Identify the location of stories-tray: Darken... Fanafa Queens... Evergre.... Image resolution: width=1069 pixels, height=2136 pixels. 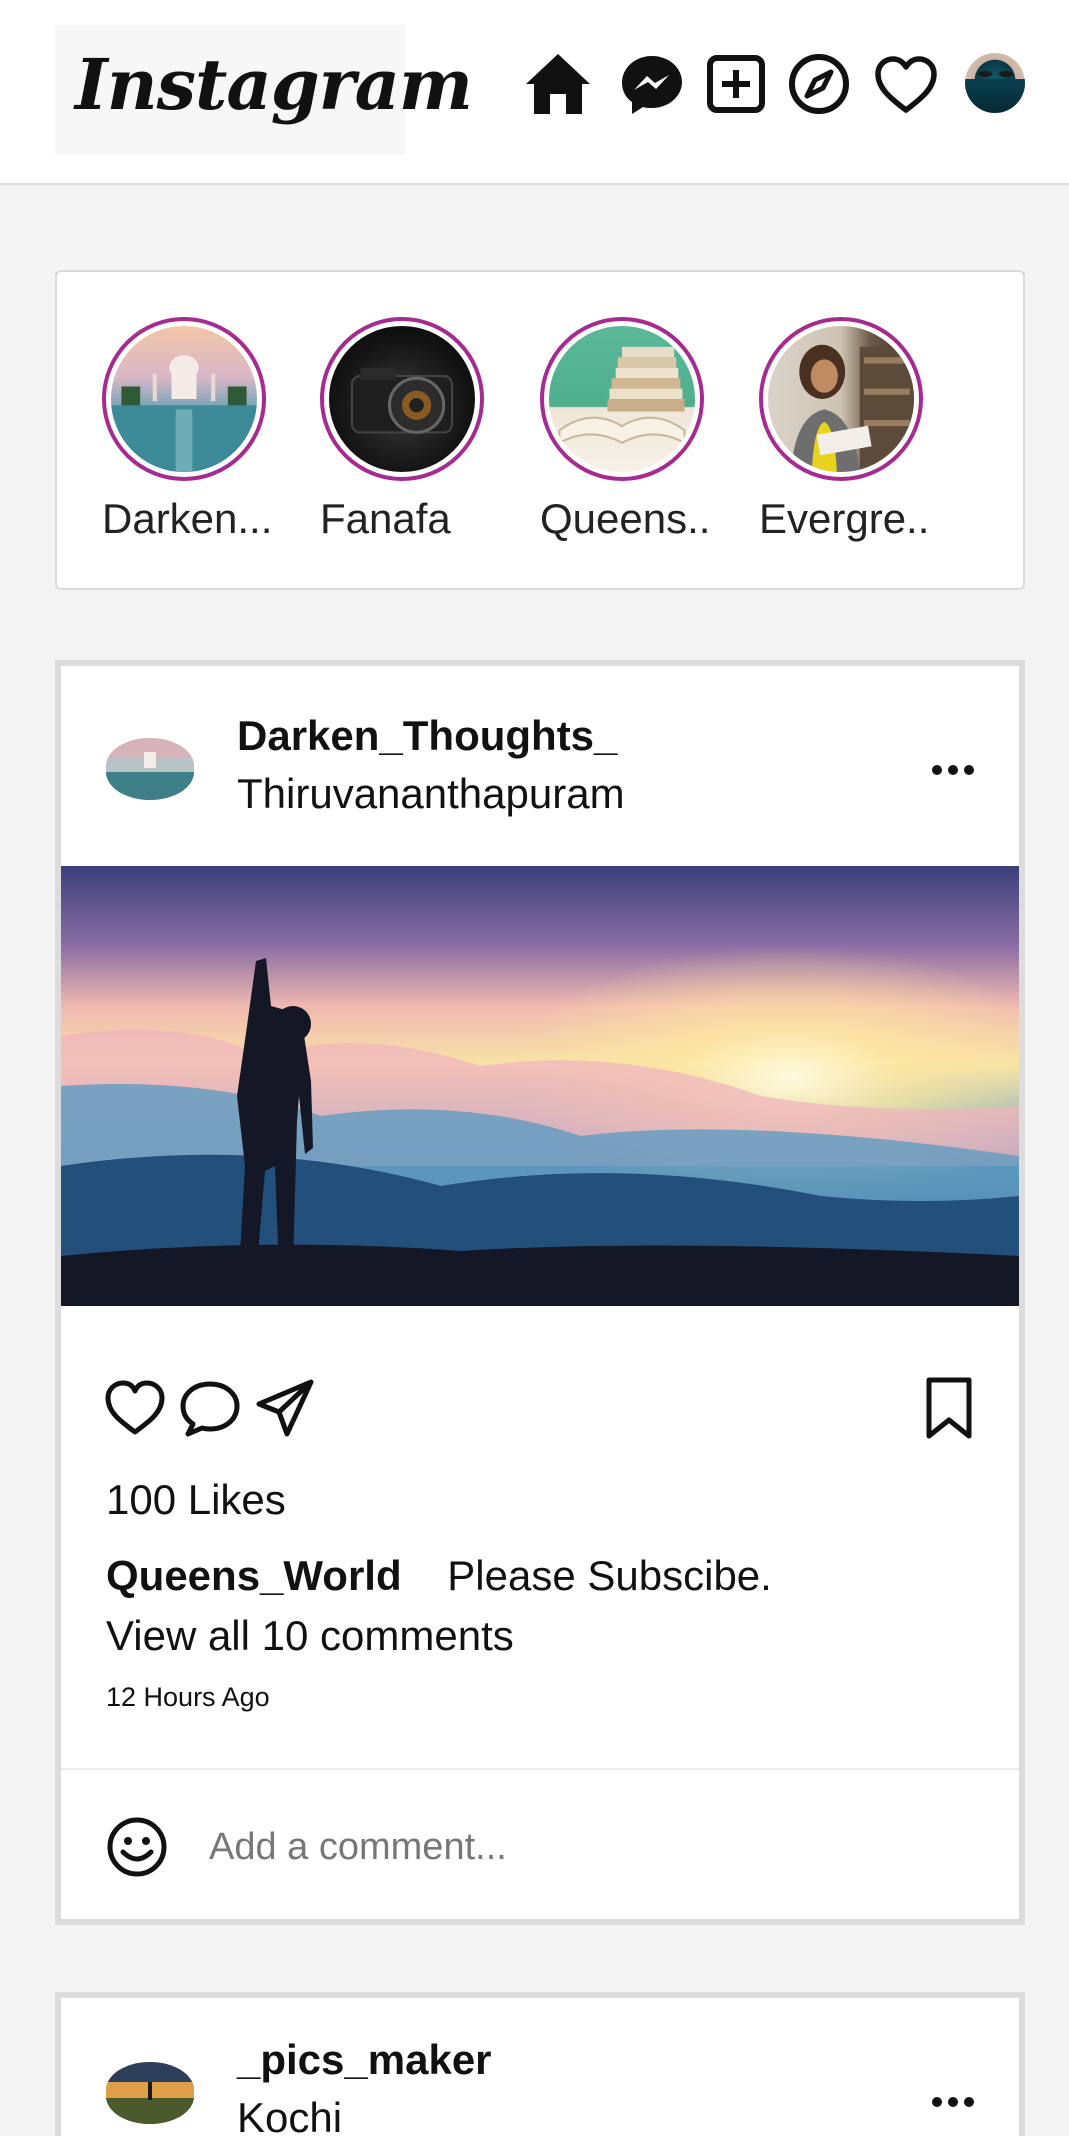
(540, 430).